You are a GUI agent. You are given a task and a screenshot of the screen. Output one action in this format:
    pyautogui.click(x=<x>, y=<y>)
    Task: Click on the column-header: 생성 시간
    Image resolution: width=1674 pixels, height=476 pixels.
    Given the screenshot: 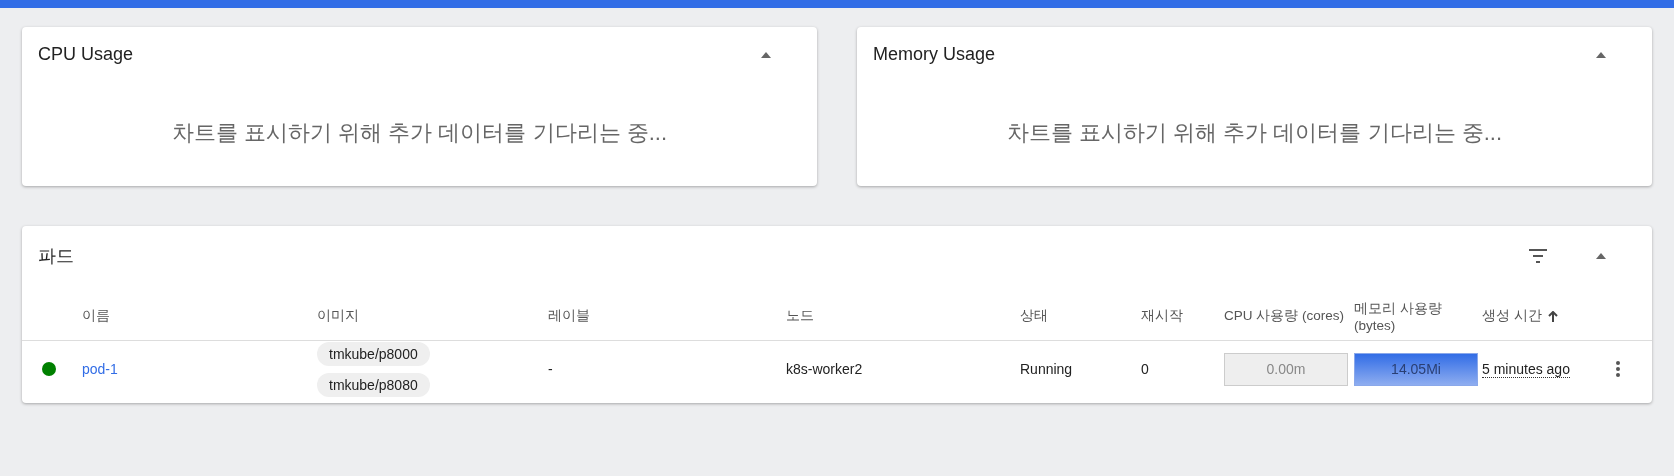 What is the action you would take?
    pyautogui.click(x=1512, y=316)
    